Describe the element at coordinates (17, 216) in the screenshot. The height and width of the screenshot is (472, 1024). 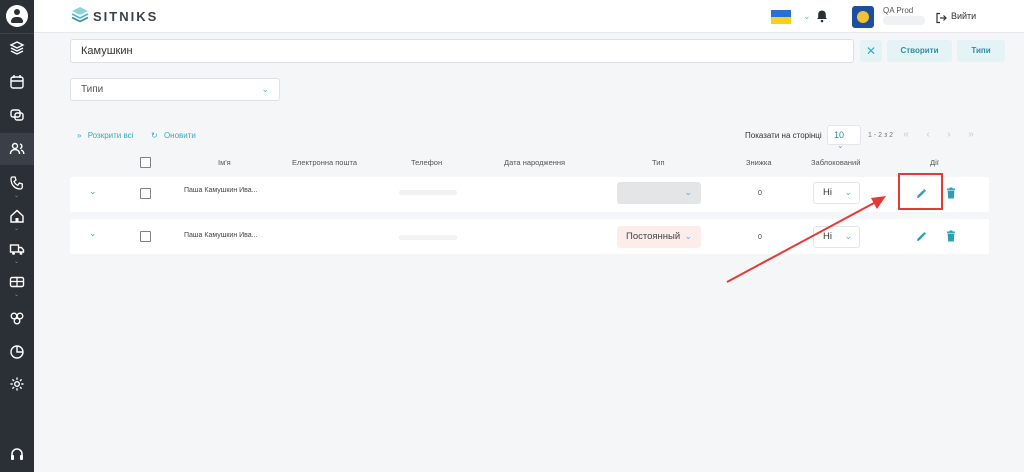
I see `home-icon` at that location.